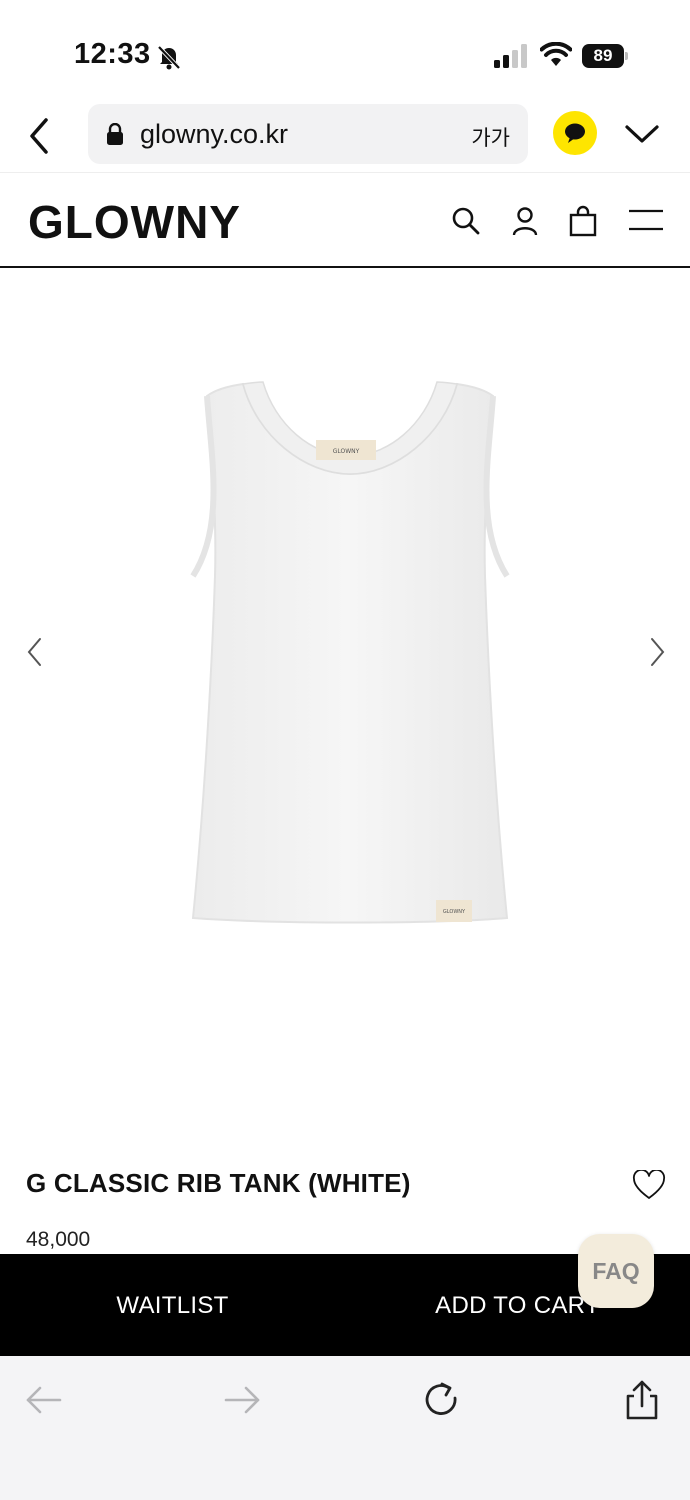 The width and height of the screenshot is (690, 1500). I want to click on cellular-signal-icon, so click(510, 56).